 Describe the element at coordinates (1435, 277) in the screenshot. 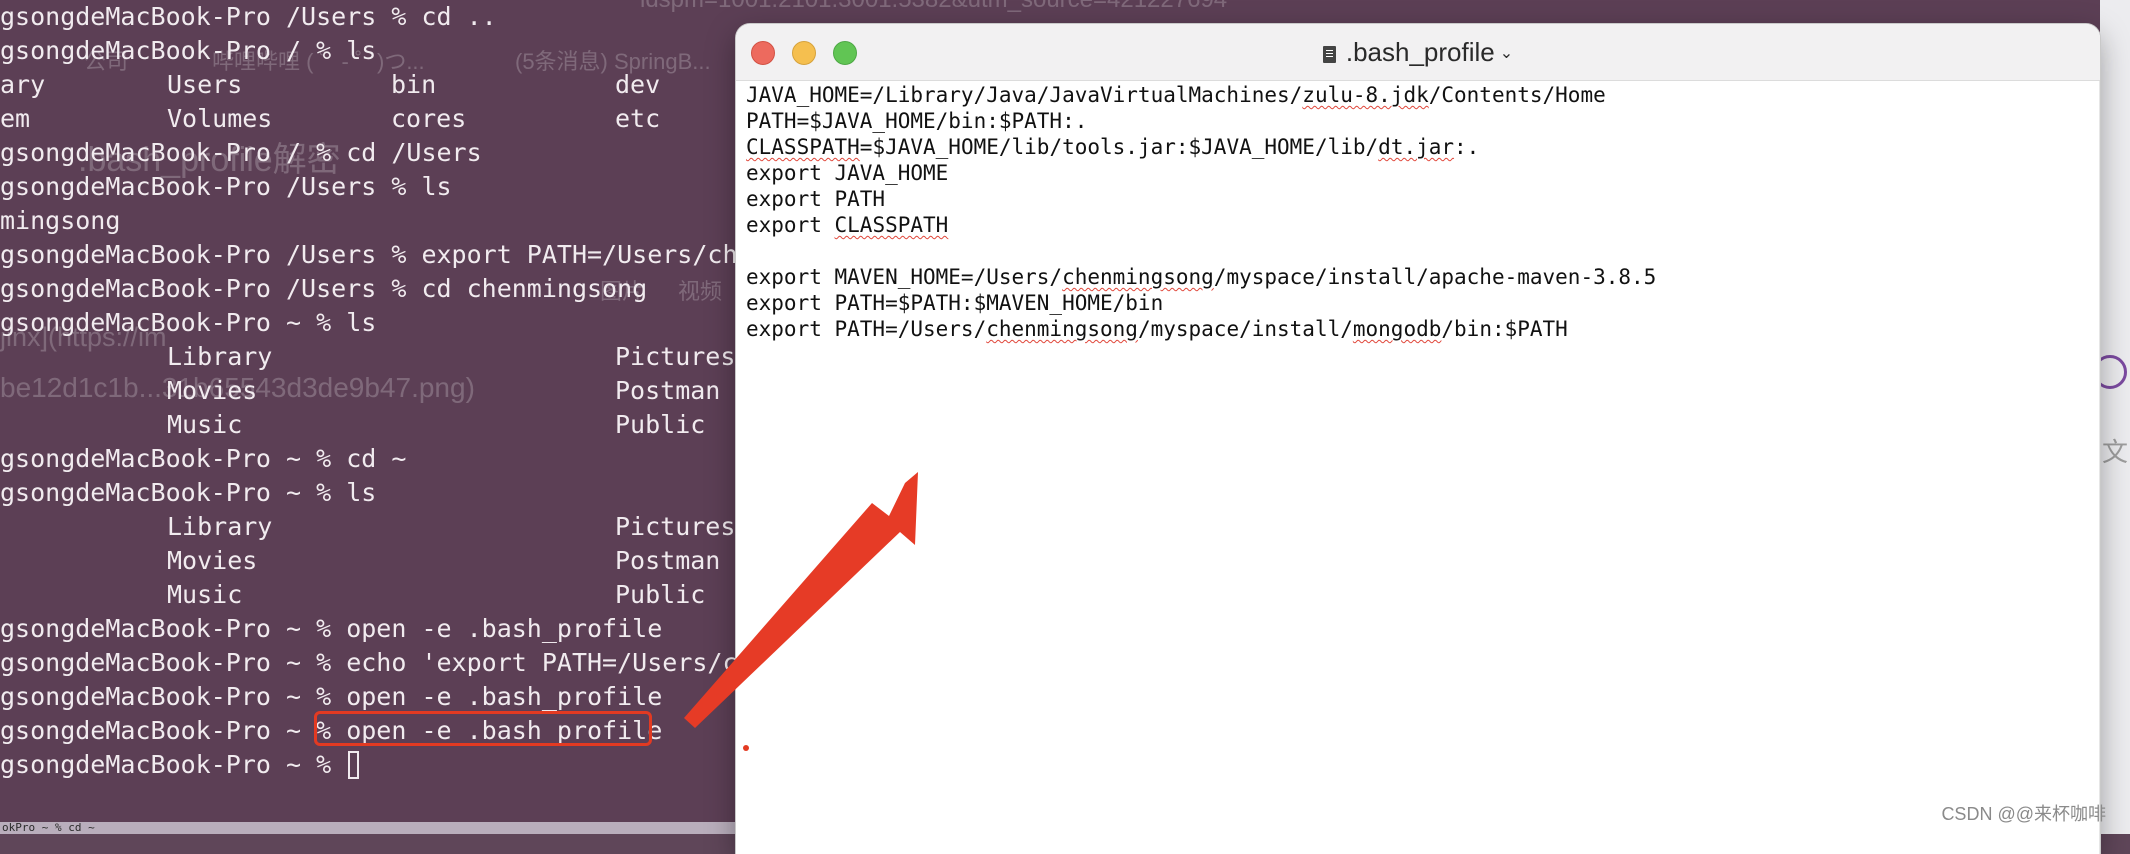

I see `text-segment: /myspace/install/apache-maven-3.8.5` at that location.